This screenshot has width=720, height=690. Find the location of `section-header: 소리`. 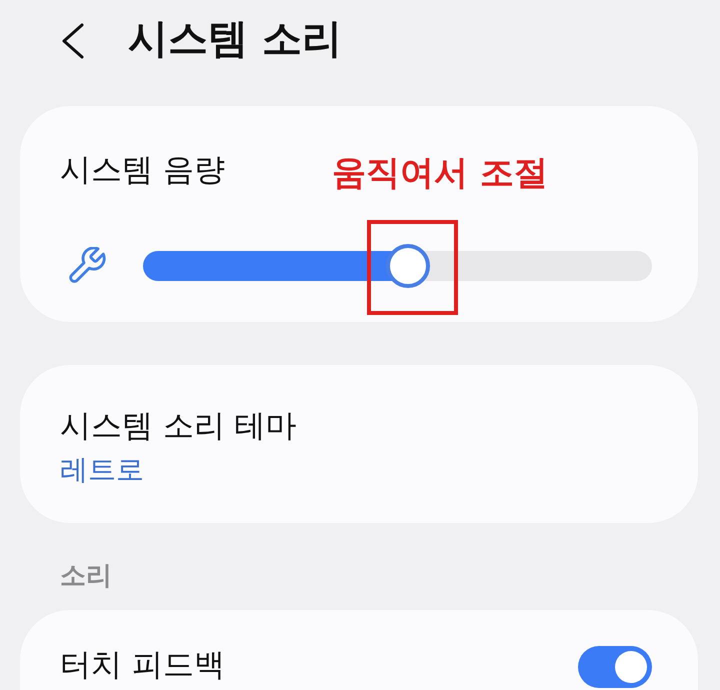

section-header: 소리 is located at coordinates (86, 576).